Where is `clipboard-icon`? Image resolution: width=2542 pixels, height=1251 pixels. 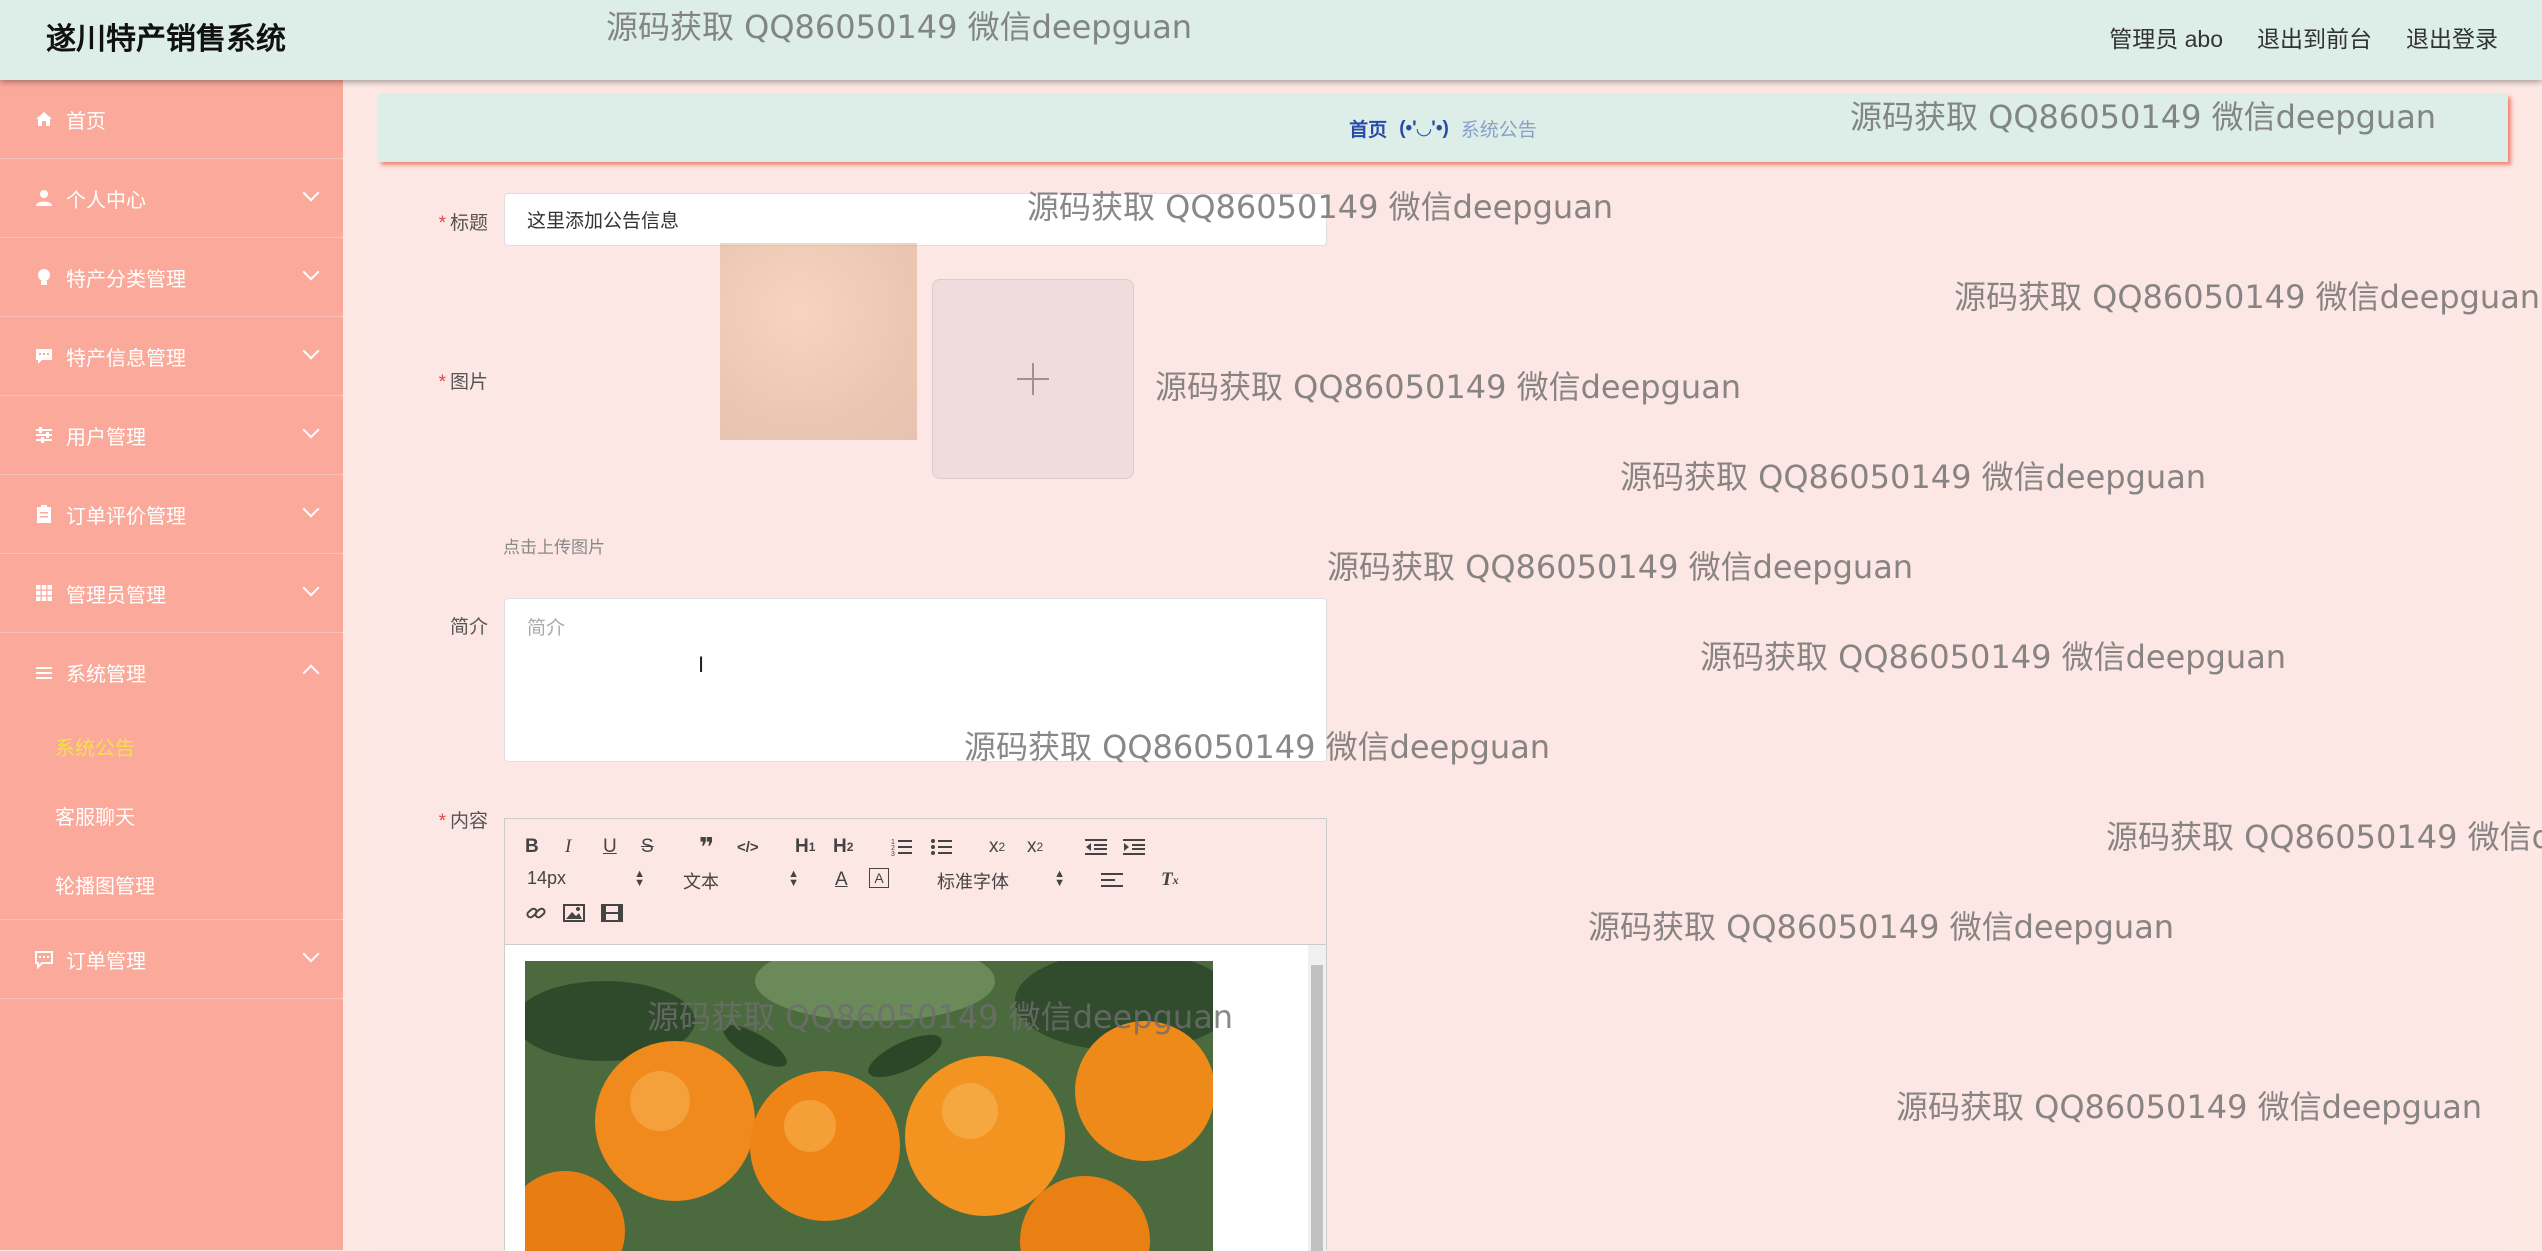
clipboard-icon is located at coordinates (44, 514).